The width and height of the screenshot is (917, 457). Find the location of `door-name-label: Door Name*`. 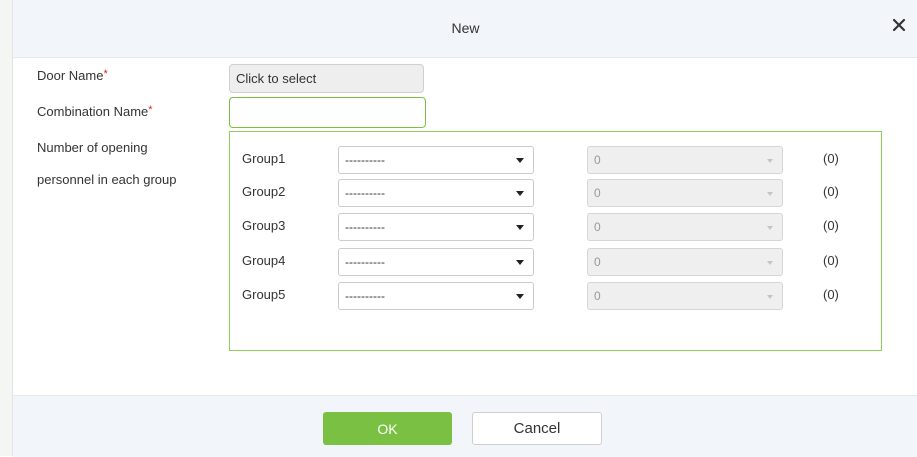

door-name-label: Door Name* is located at coordinates (72, 75).